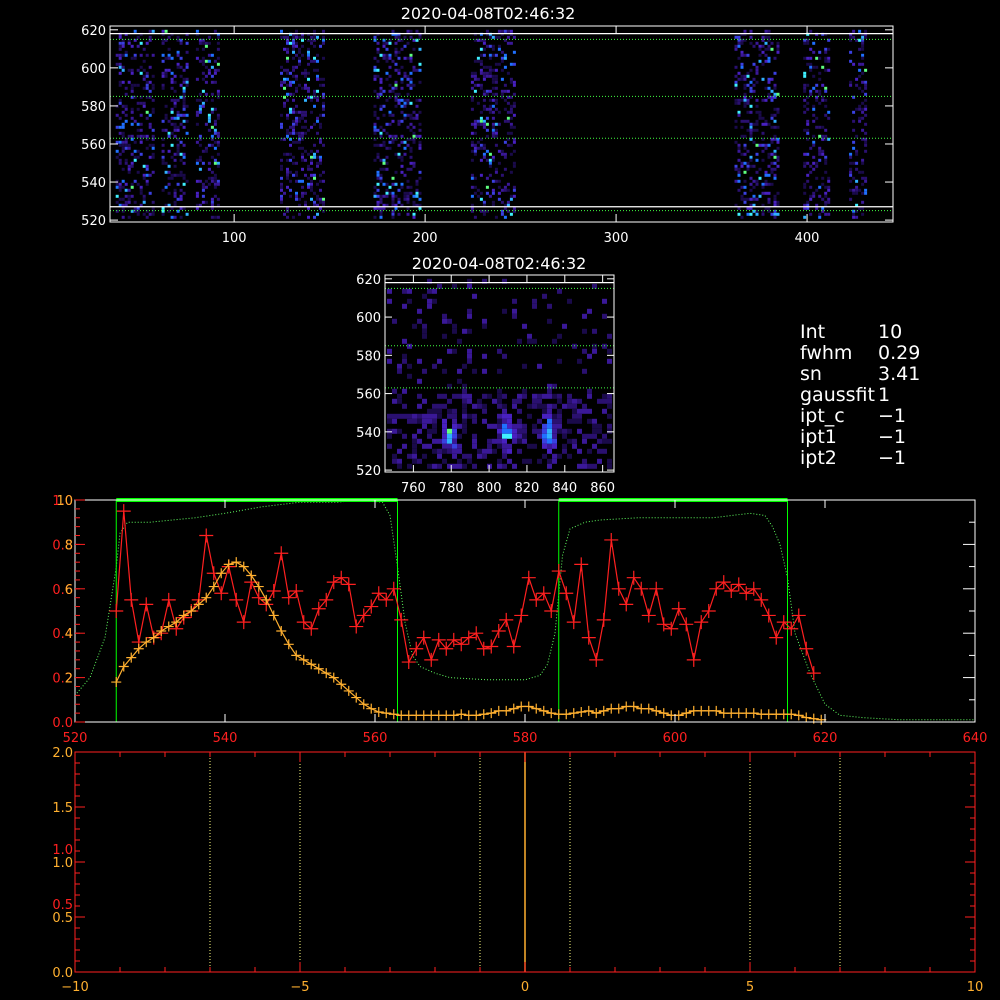  I want to click on x-tick-label: 200, so click(425, 238).